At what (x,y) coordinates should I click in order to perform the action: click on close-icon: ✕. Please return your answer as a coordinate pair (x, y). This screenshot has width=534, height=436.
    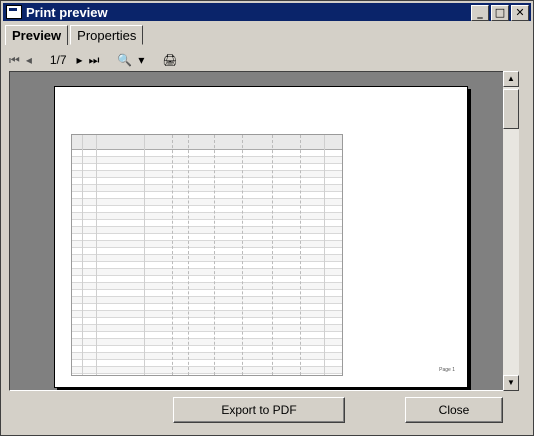
    Looking at the image, I should click on (520, 13).